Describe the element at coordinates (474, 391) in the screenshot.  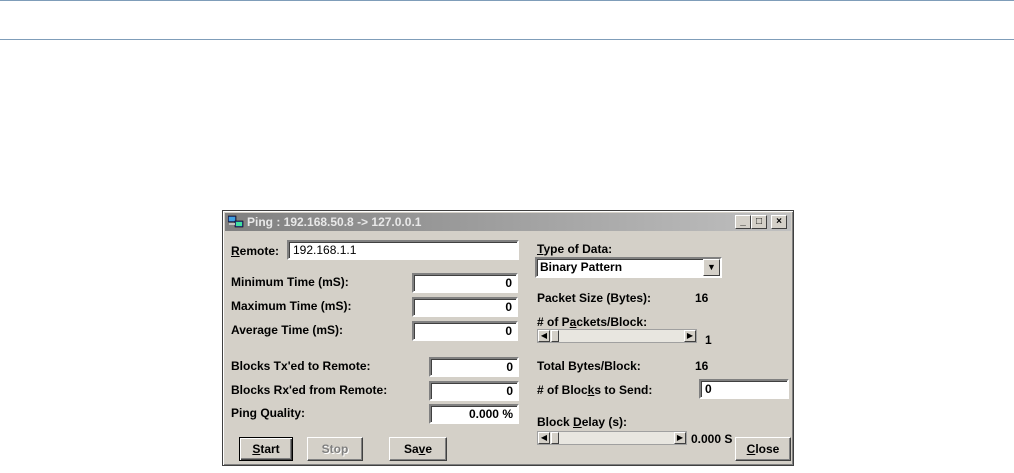
I see `blocks-rx-value: 0` at that location.